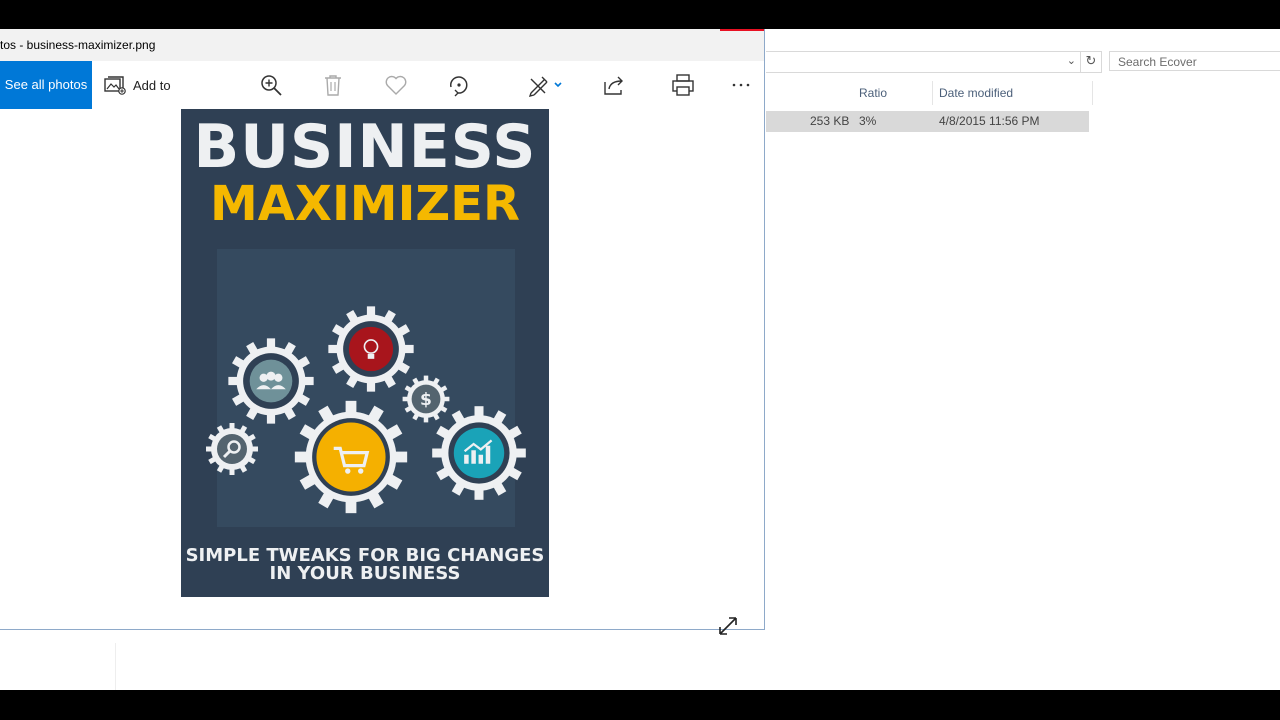 This screenshot has height=720, width=1280. I want to click on chevron-down-icon: ⌄, so click(1071, 60).